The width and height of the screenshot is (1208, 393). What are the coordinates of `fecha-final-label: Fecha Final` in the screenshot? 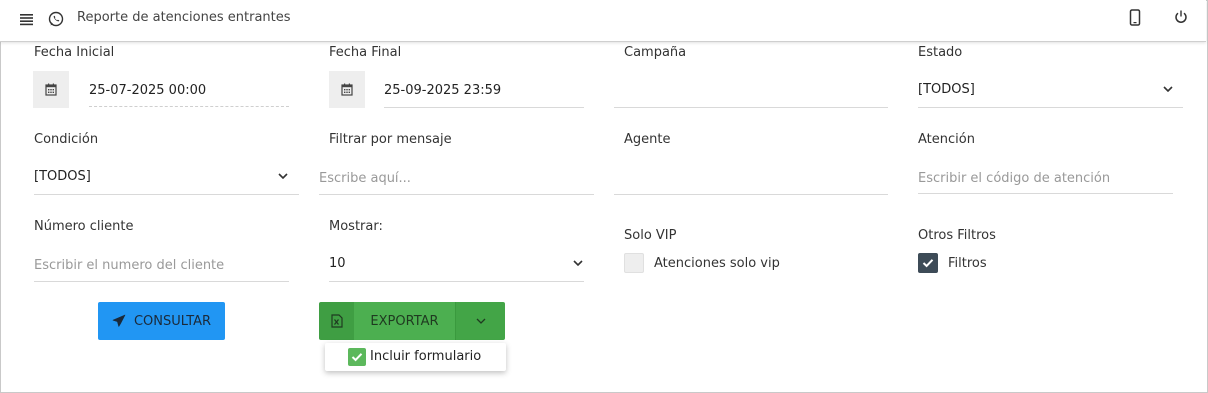 It's located at (365, 52).